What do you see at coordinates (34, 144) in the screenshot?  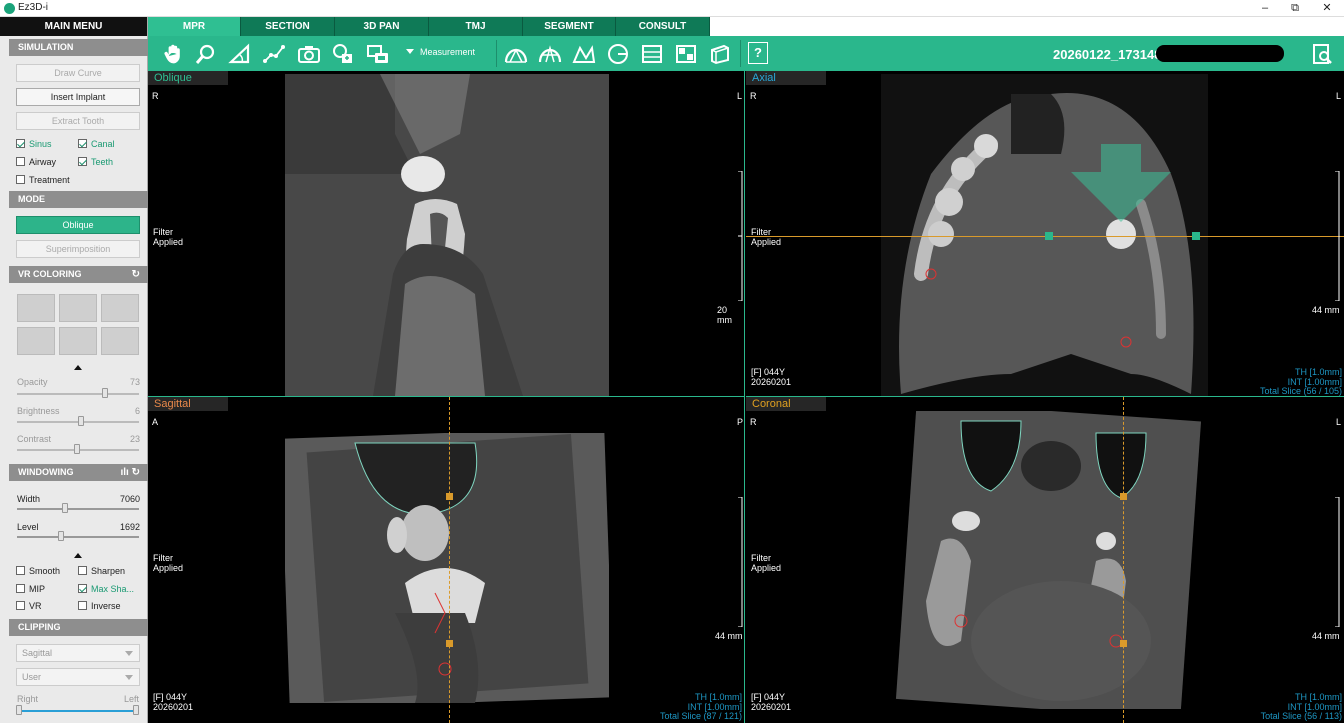 I see `sinus-checkbox: Sinus` at bounding box center [34, 144].